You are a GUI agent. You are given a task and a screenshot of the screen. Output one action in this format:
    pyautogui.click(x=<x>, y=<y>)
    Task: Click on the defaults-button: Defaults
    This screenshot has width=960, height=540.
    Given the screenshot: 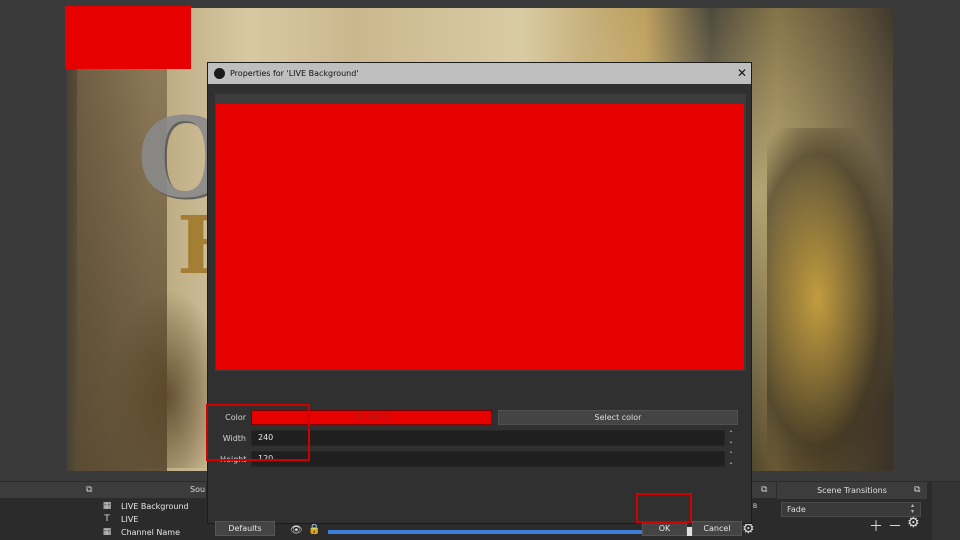 What is the action you would take?
    pyautogui.click(x=245, y=528)
    